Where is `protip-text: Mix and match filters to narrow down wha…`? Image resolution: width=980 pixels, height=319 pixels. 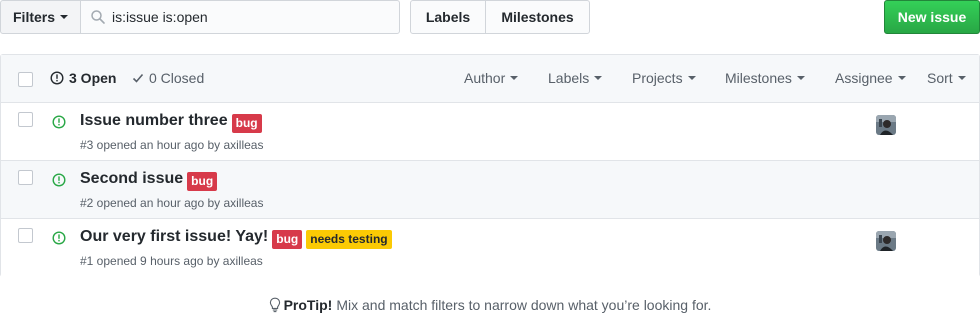 protip-text: Mix and match filters to narrow down wha… is located at coordinates (524, 305).